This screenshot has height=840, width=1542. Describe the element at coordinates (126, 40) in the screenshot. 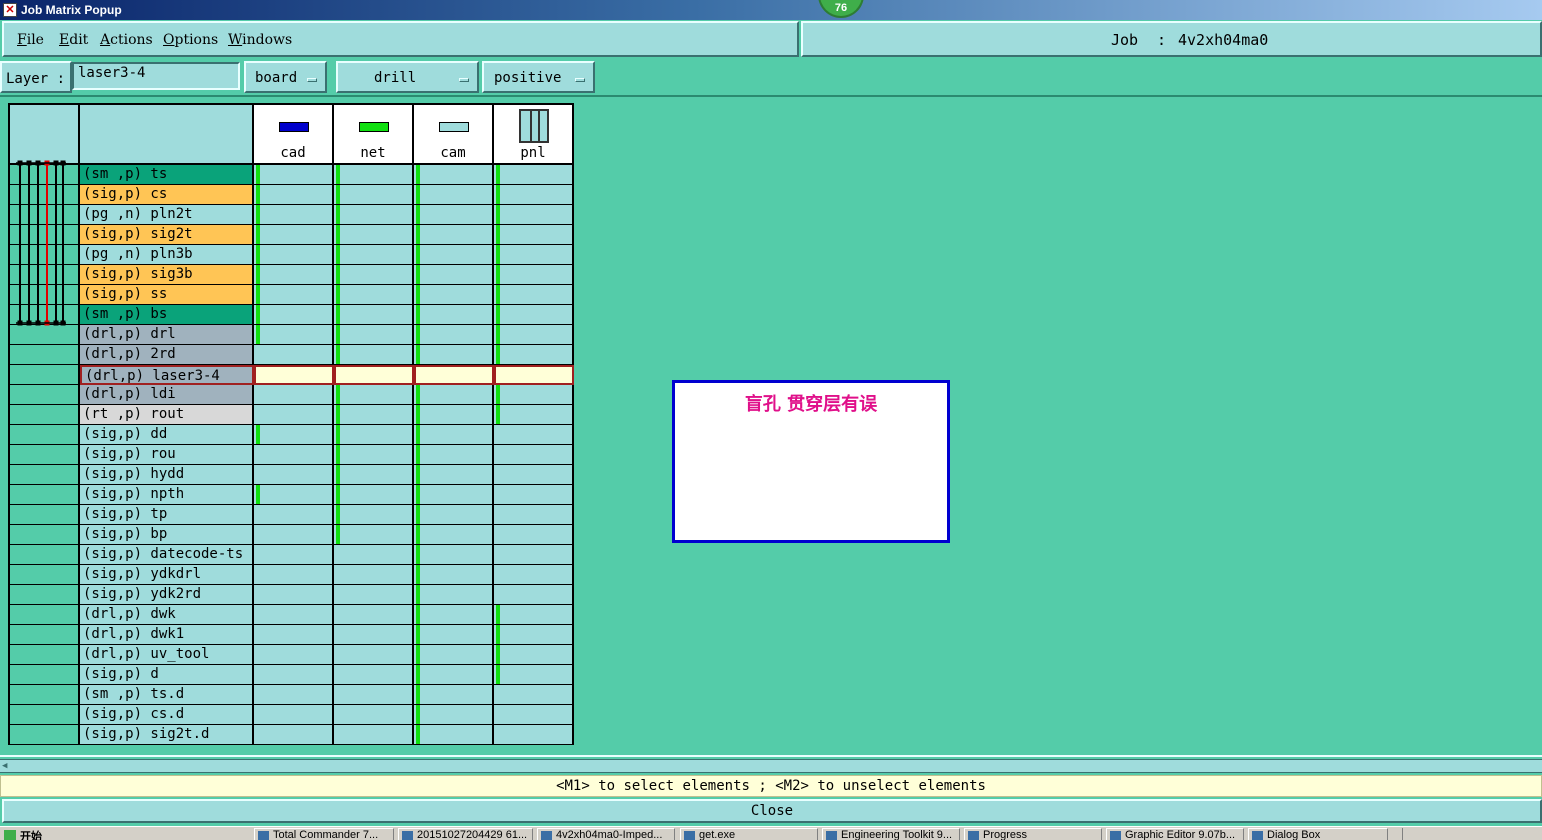

I see `menu-actions: Actions` at that location.